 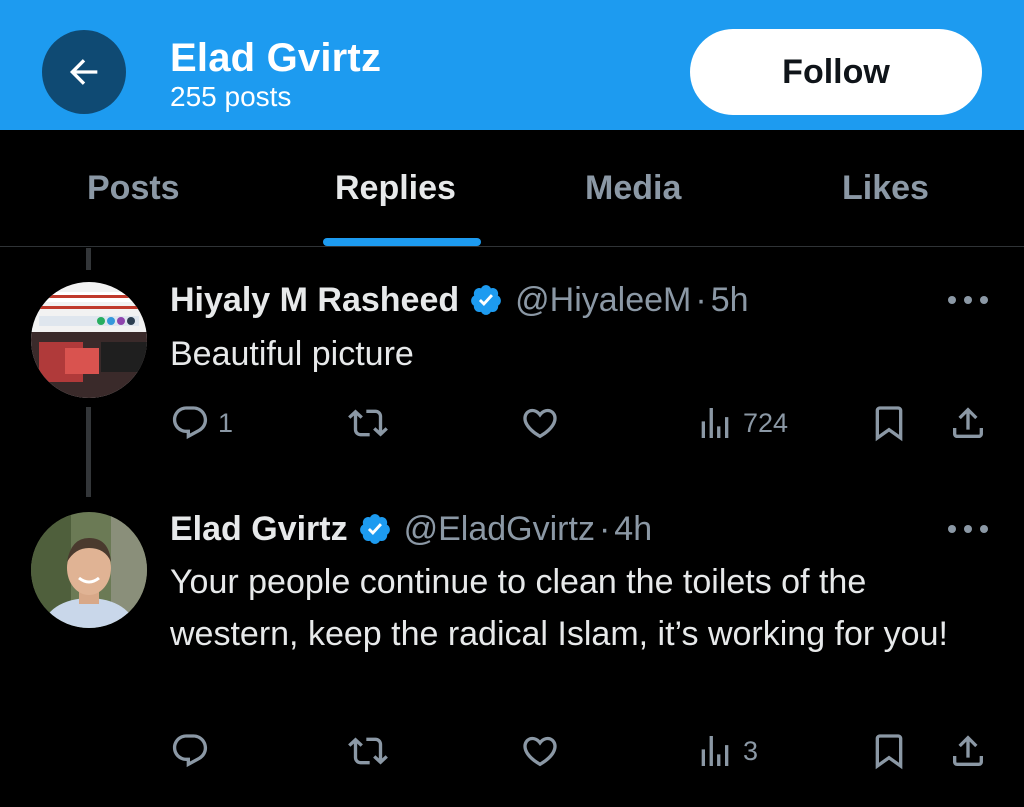 I want to click on profile-title-block: Elad Gvirtz 255 posts, so click(x=275, y=73).